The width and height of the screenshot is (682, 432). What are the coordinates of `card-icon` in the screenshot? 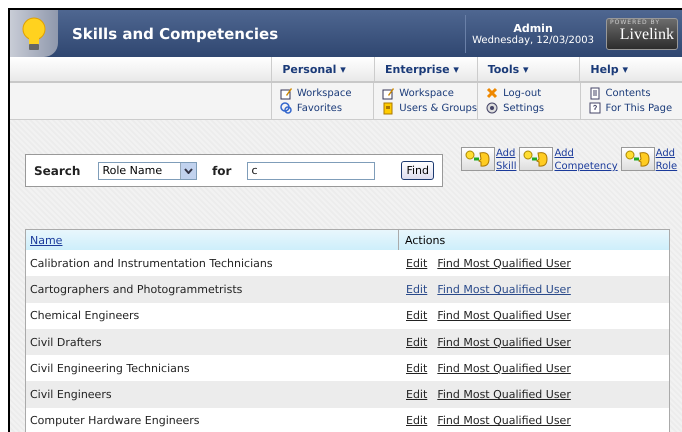 It's located at (388, 108).